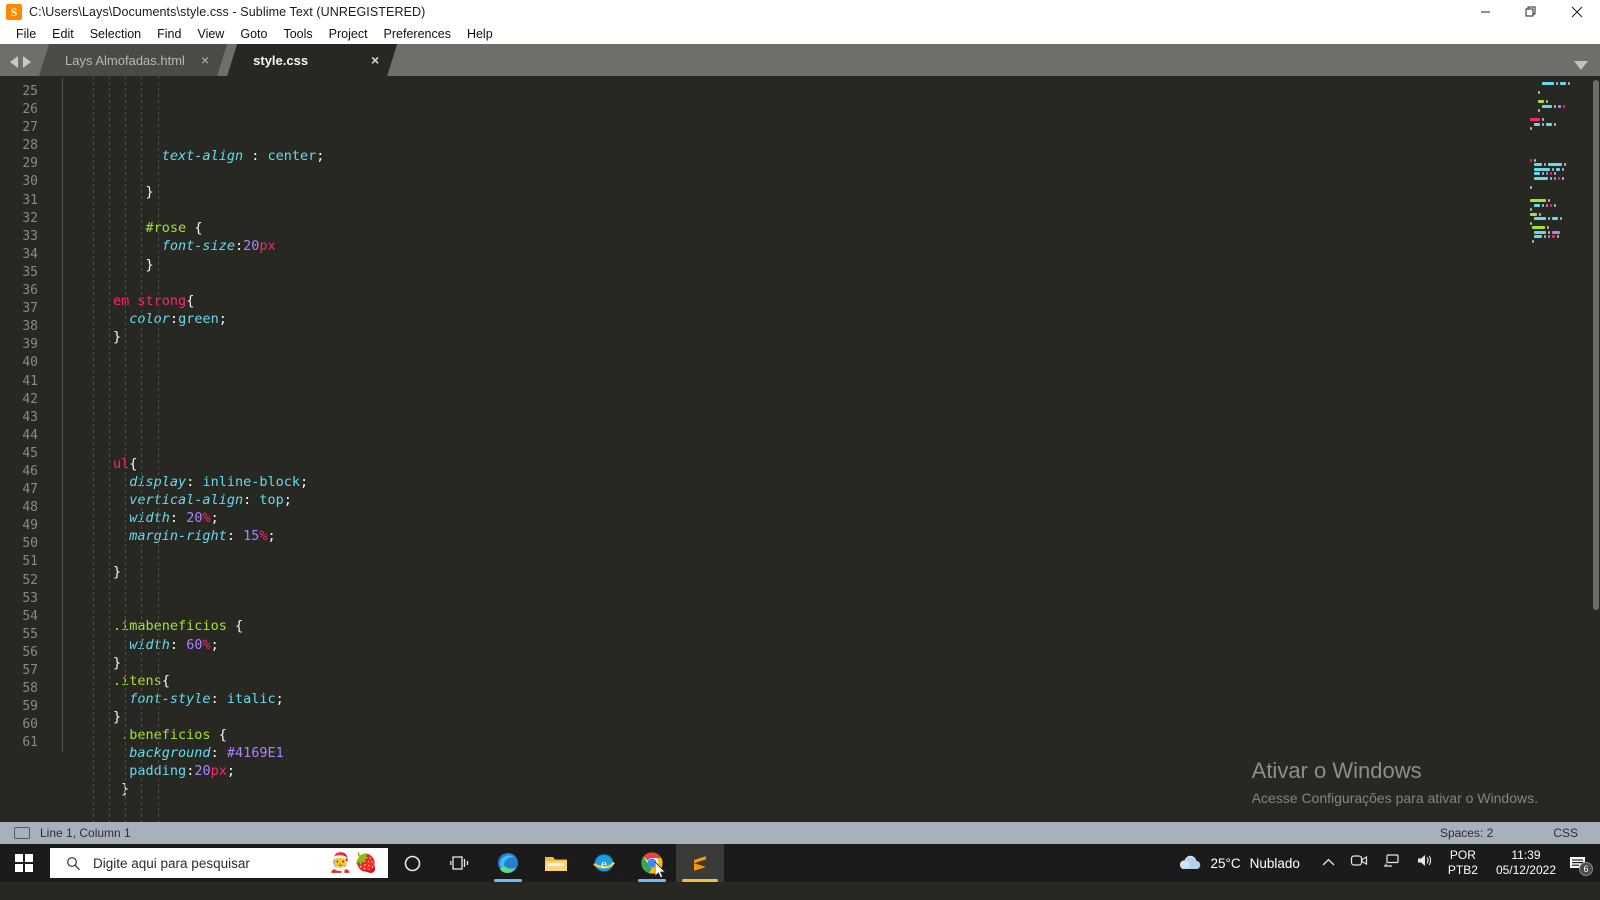 The width and height of the screenshot is (1600, 900). What do you see at coordinates (824, 572) in the screenshot?
I see `code-line: }` at bounding box center [824, 572].